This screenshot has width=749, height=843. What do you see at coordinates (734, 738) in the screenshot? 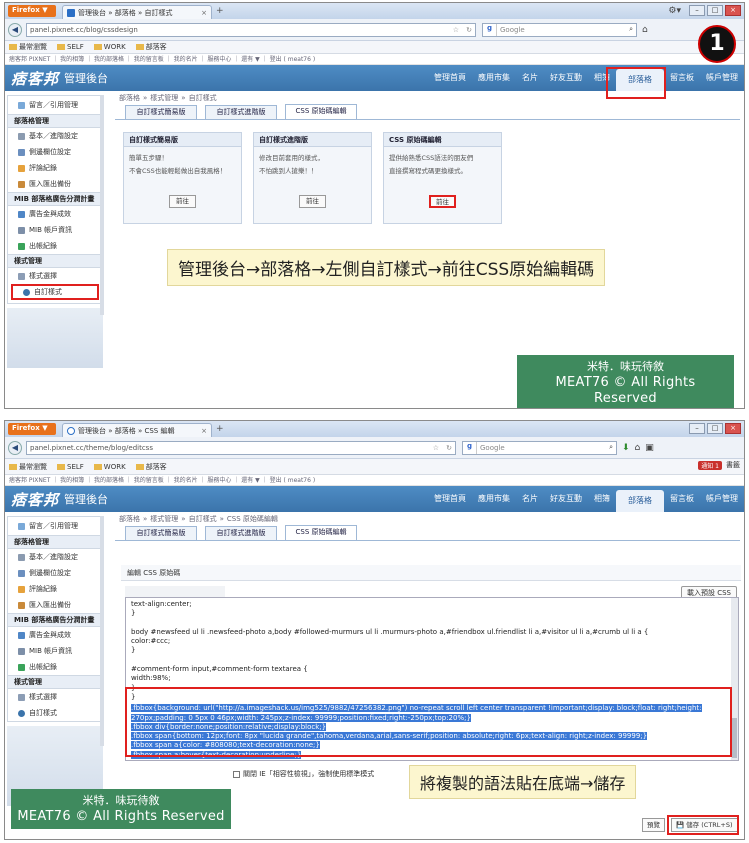
I see `scroll-thumb` at bounding box center [734, 738].